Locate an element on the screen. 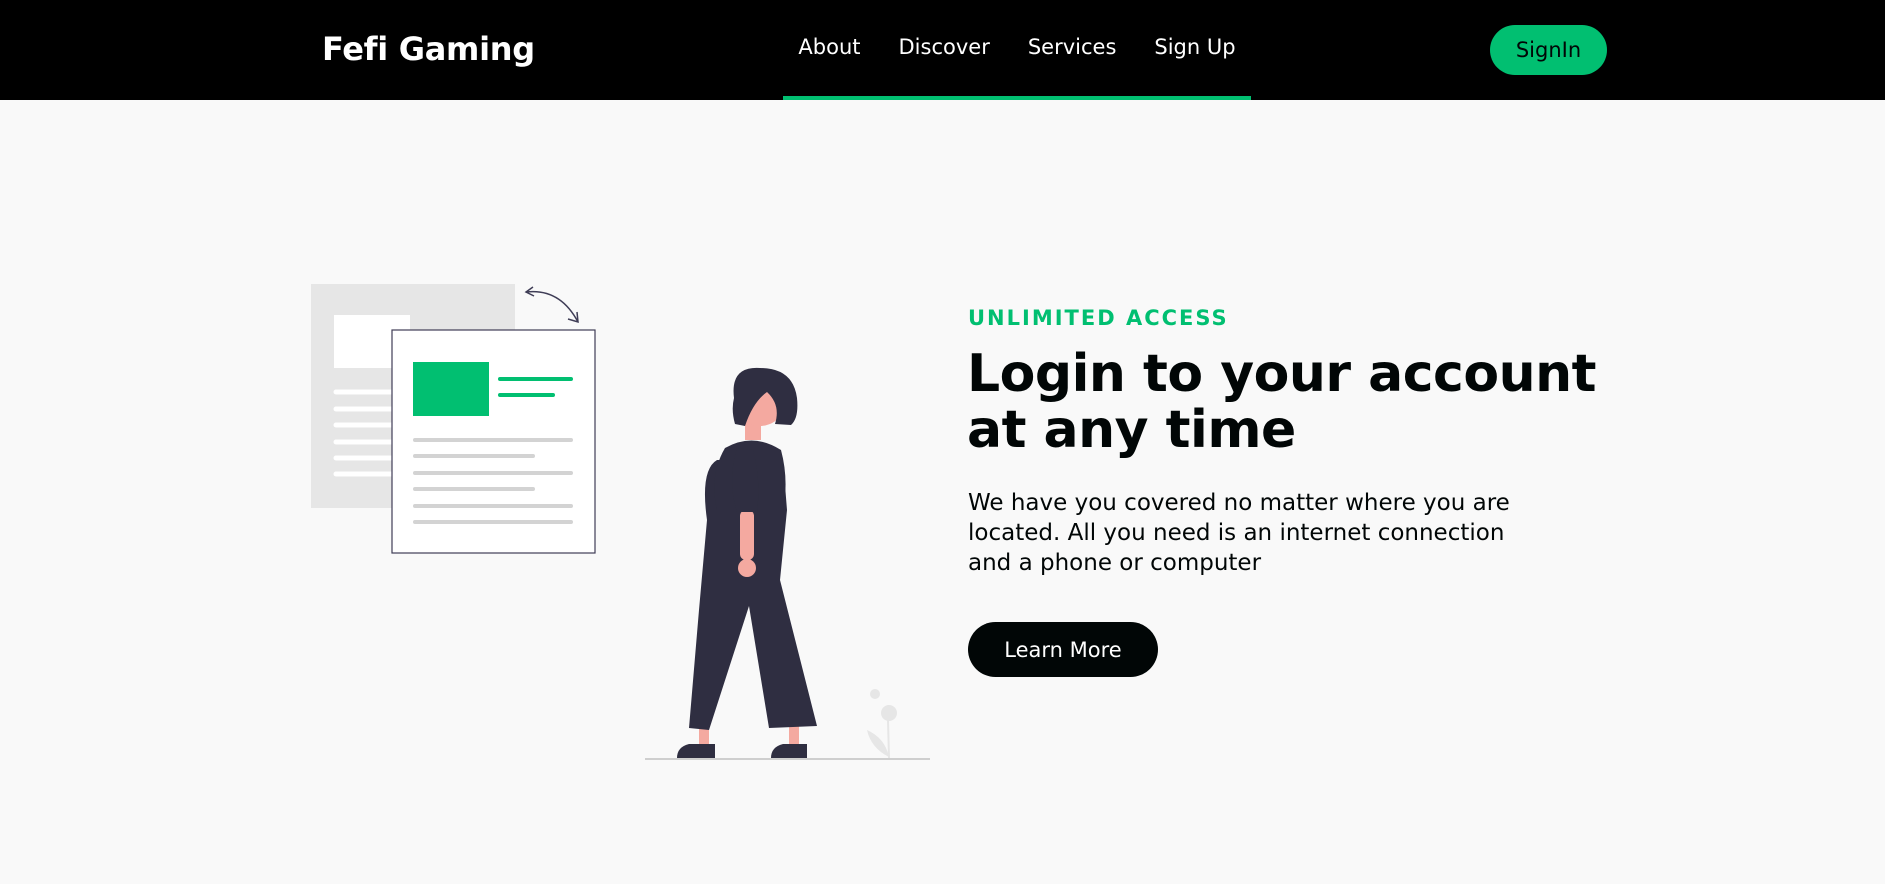 This screenshot has height=884, width=1885. nav-link-discover: Discover is located at coordinates (944, 47).